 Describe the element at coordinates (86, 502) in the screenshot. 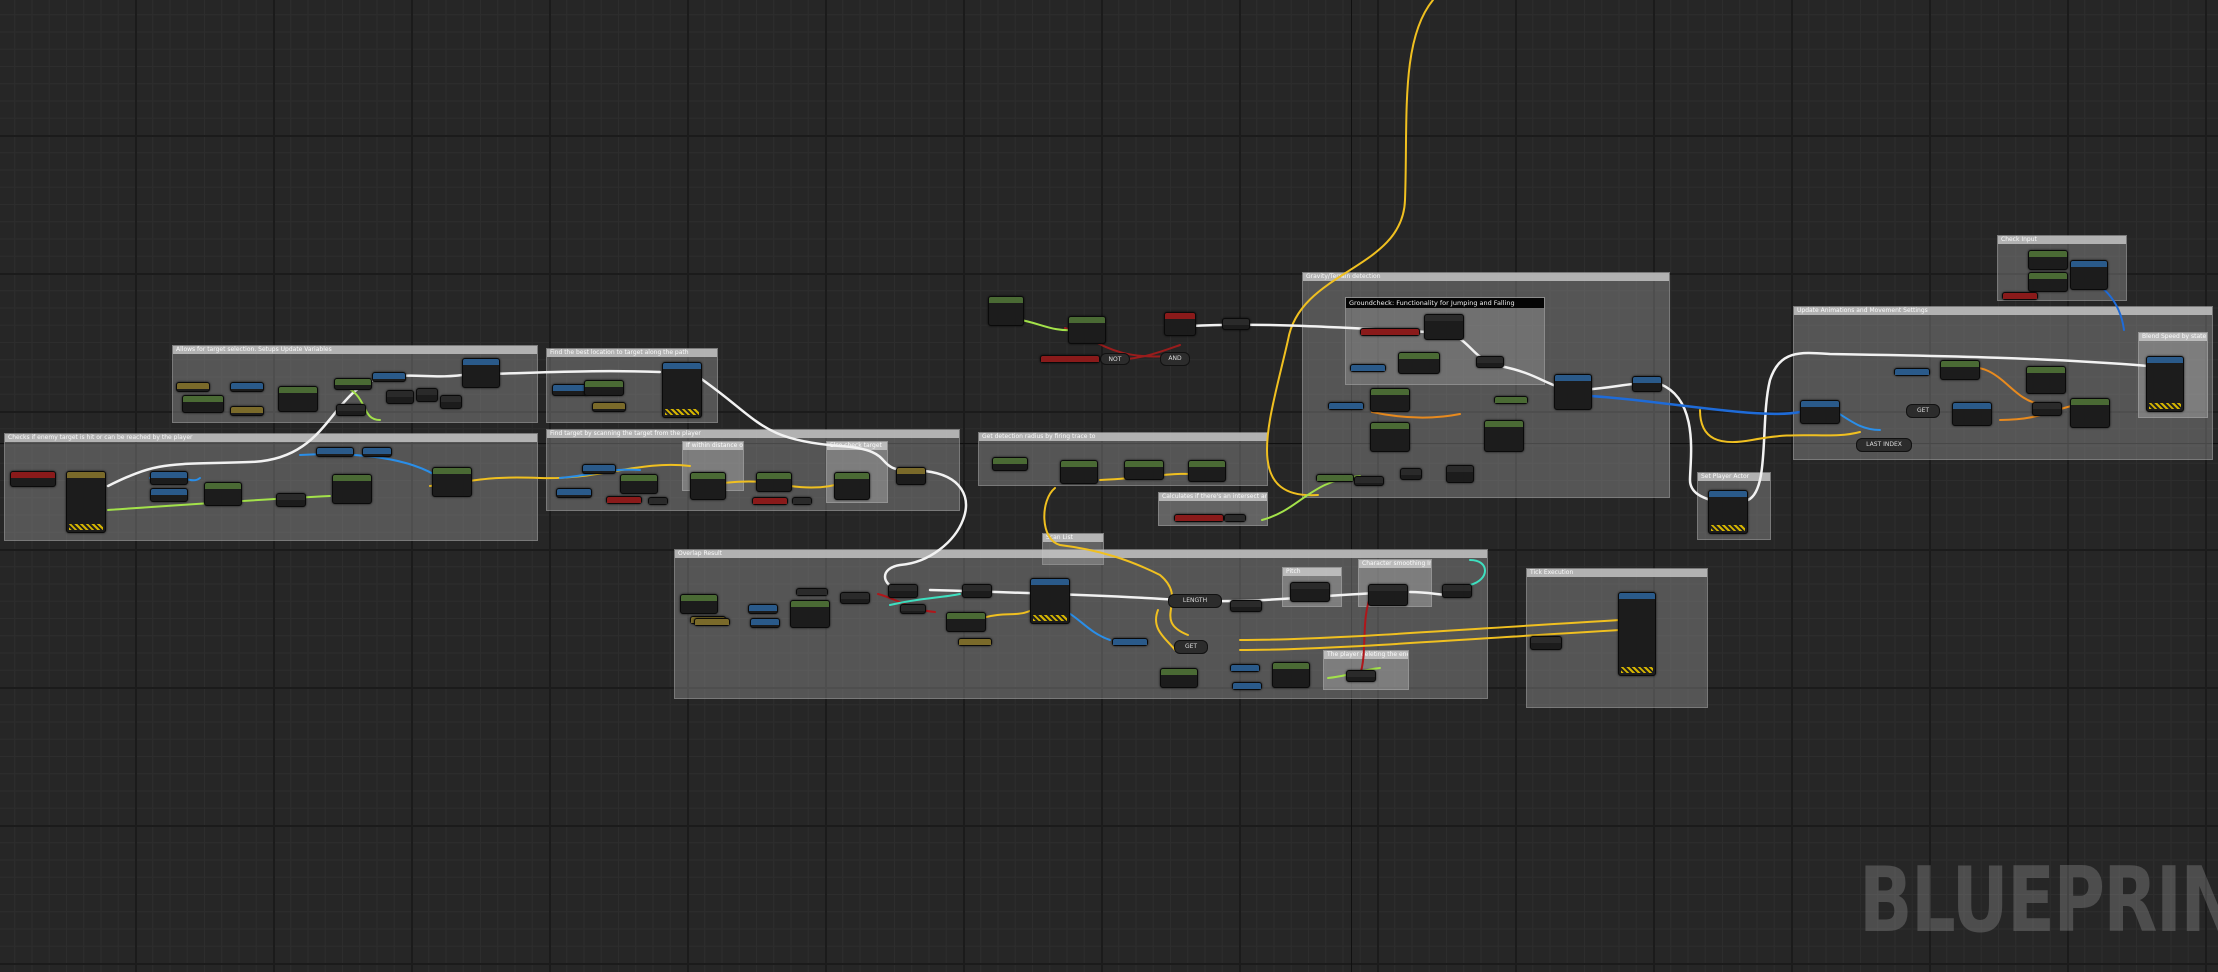

I see `switch-node` at that location.